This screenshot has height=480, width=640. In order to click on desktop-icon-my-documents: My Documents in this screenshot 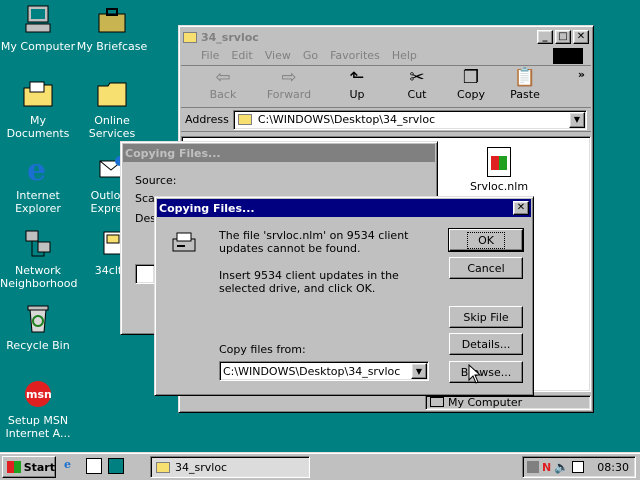, I will do `click(38, 109)`.